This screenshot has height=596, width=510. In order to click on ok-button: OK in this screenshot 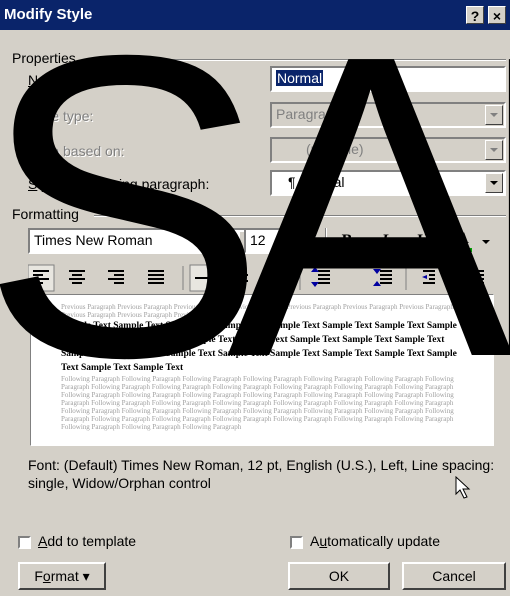, I will do `click(339, 576)`.